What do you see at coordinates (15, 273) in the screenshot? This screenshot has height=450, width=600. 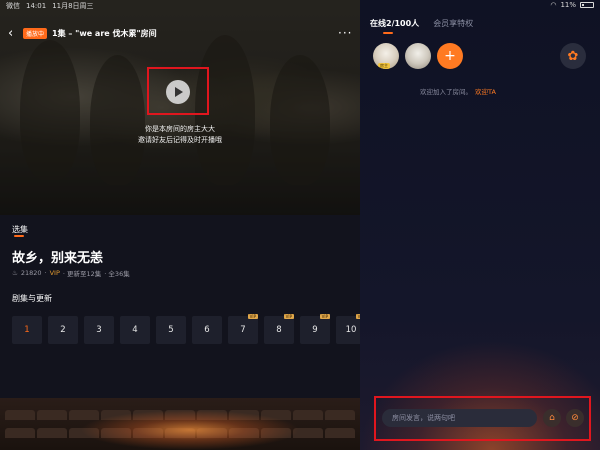 I see `heat-icon: ♨` at bounding box center [15, 273].